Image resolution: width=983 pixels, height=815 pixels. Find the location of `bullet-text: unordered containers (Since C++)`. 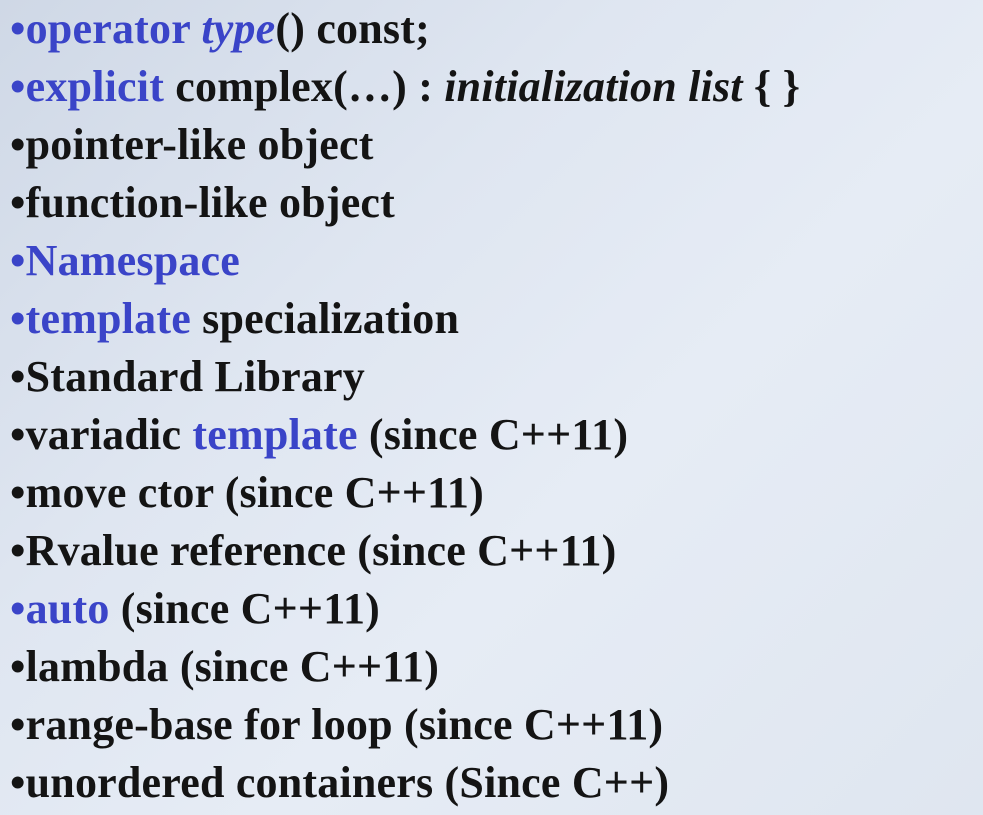

bullet-text: unordered containers (Since C++) is located at coordinates (347, 782).